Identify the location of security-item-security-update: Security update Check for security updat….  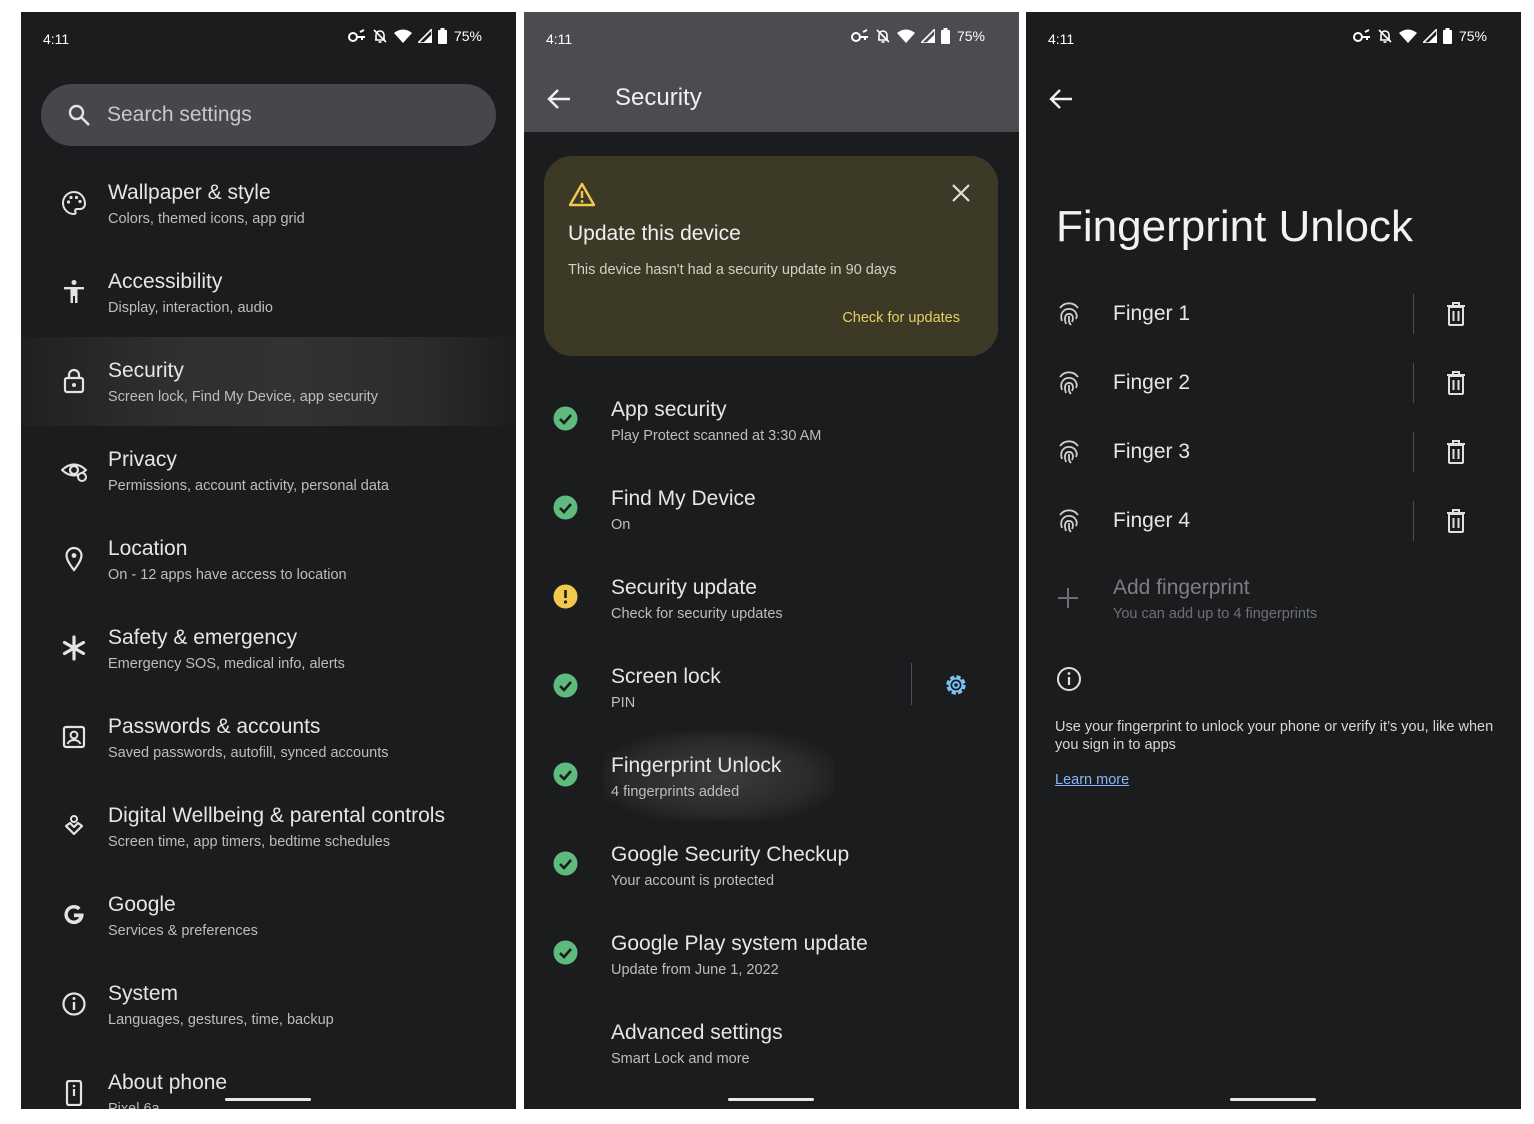
(771, 598).